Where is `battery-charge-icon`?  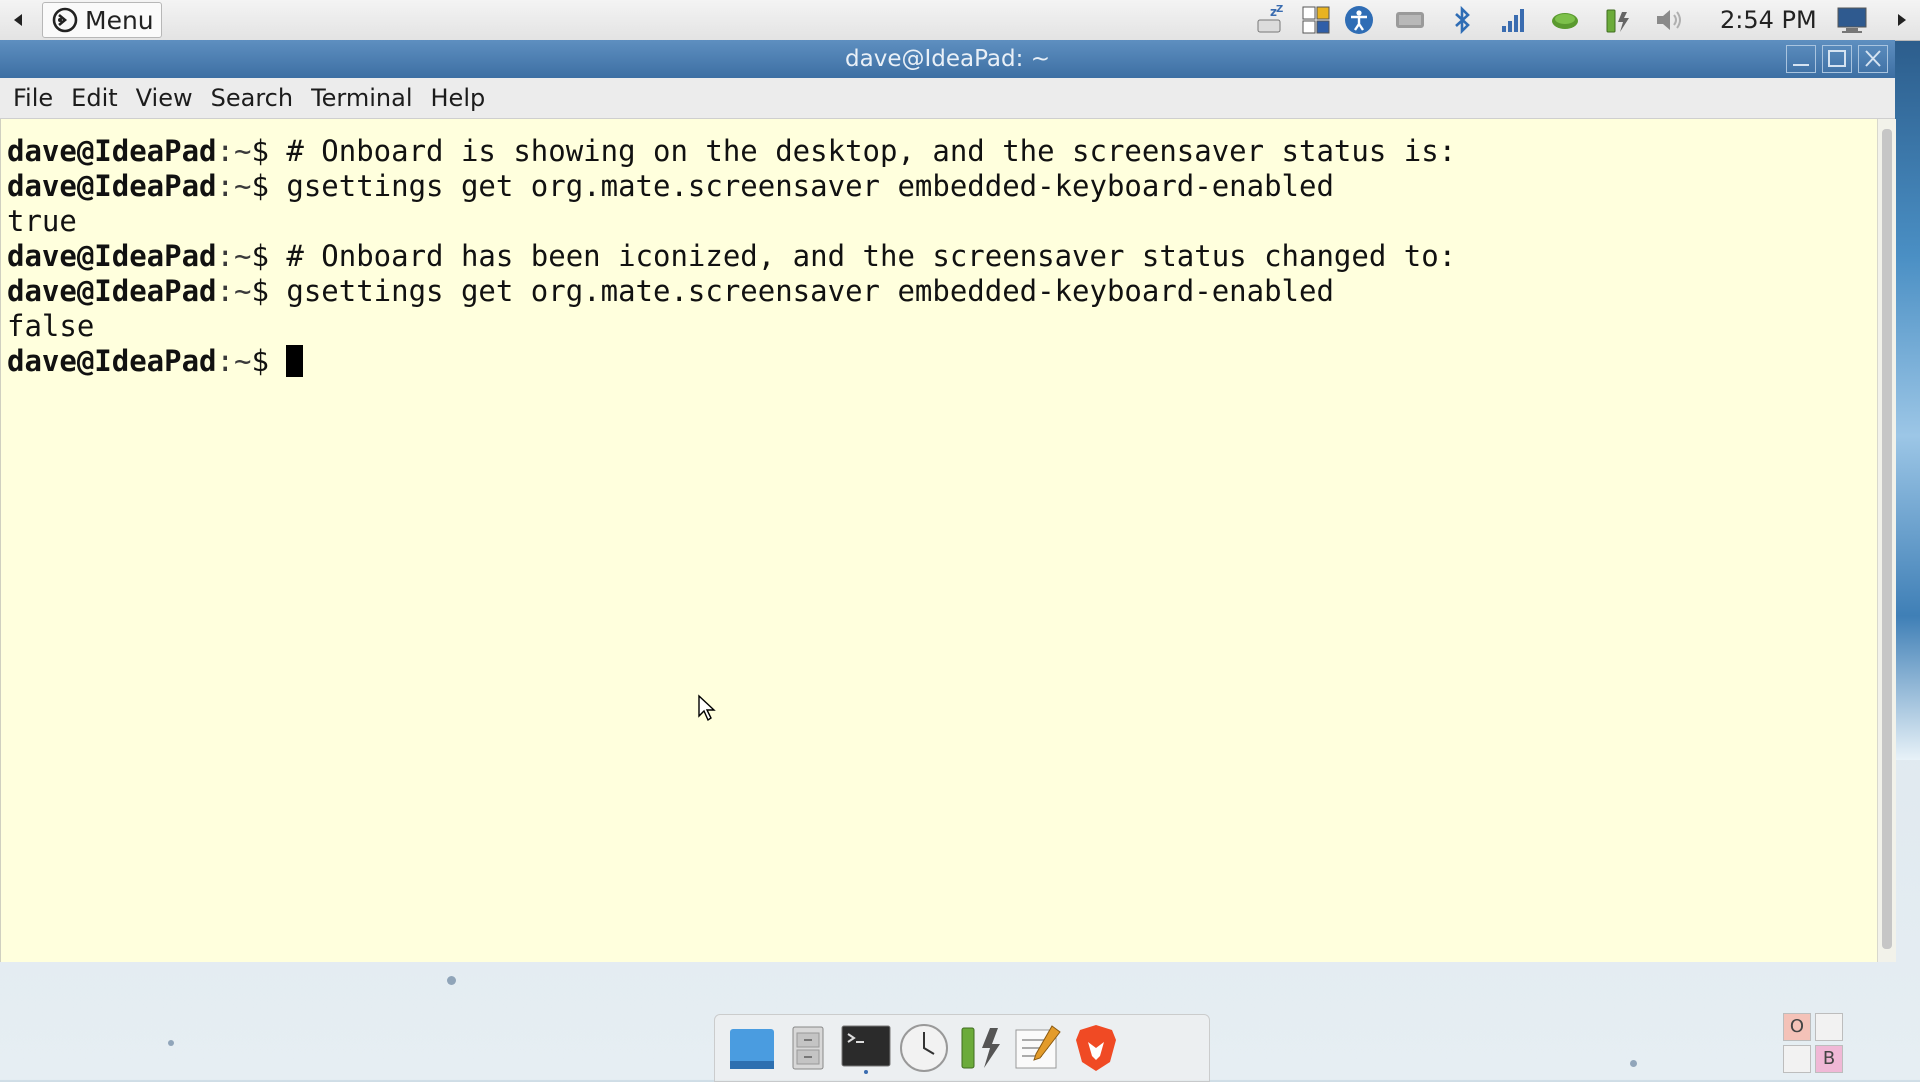
battery-charge-icon is located at coordinates (980, 1048).